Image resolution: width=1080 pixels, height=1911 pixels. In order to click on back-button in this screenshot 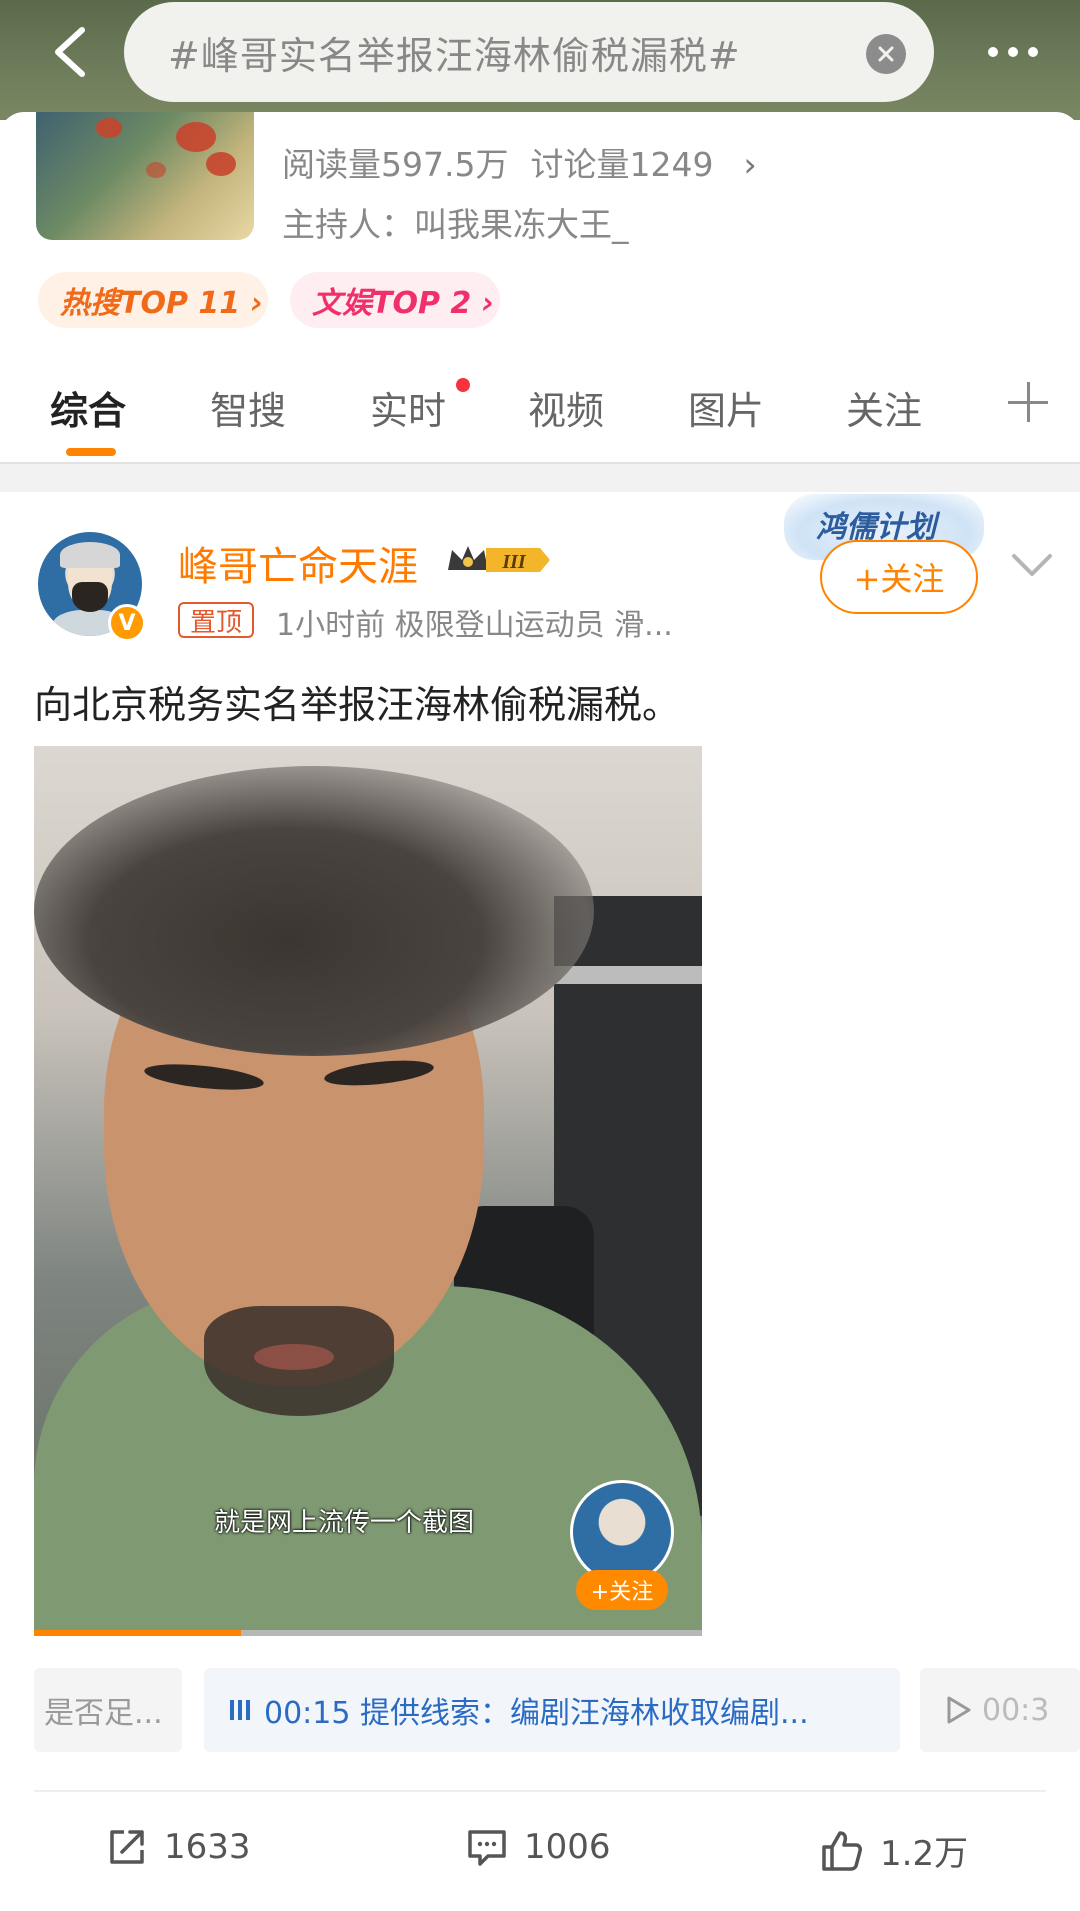, I will do `click(70, 52)`.